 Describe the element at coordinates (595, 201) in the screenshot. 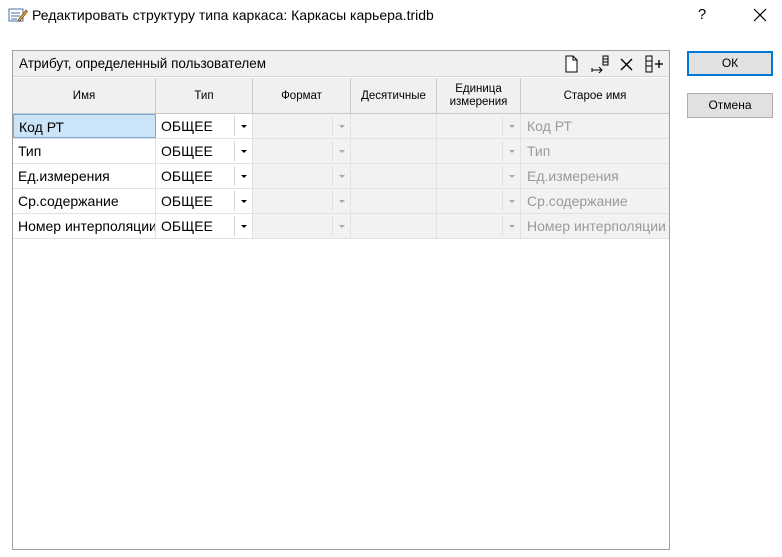

I see `cell-old-name: Ср.содержание` at that location.